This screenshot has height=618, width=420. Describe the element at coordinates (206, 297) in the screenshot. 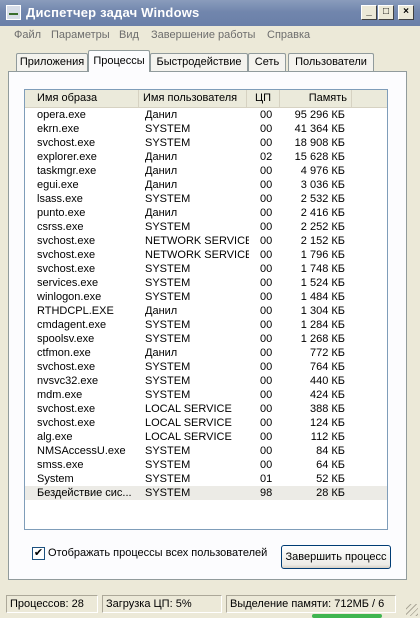

I see `table-row: winlogon.exe SYSTEM 00 1 484 КБ` at that location.